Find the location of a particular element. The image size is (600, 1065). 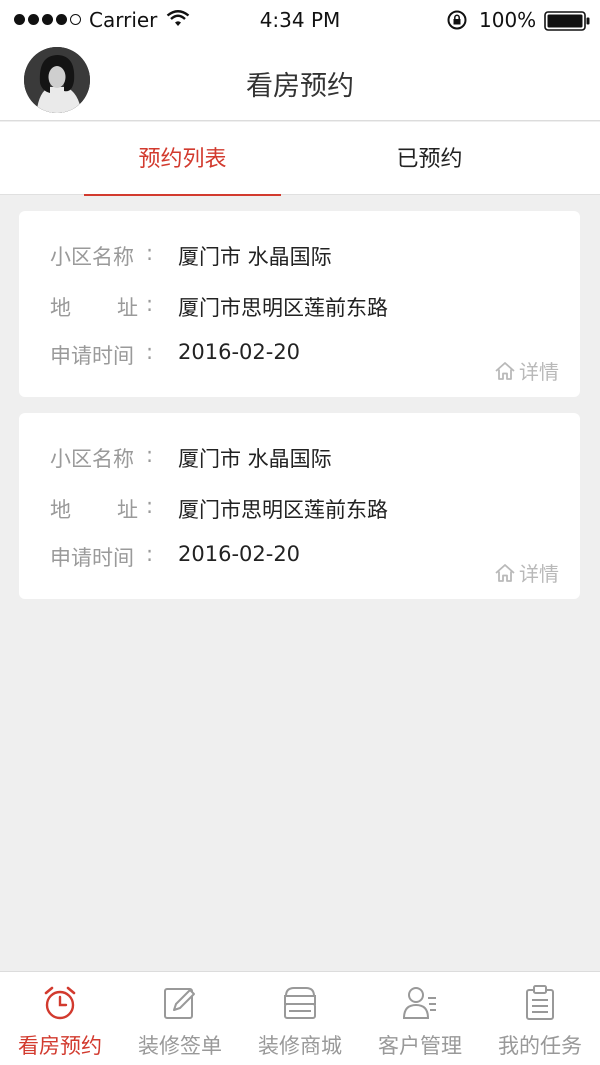

tabbar-label: 客户管理 is located at coordinates (420, 1046).